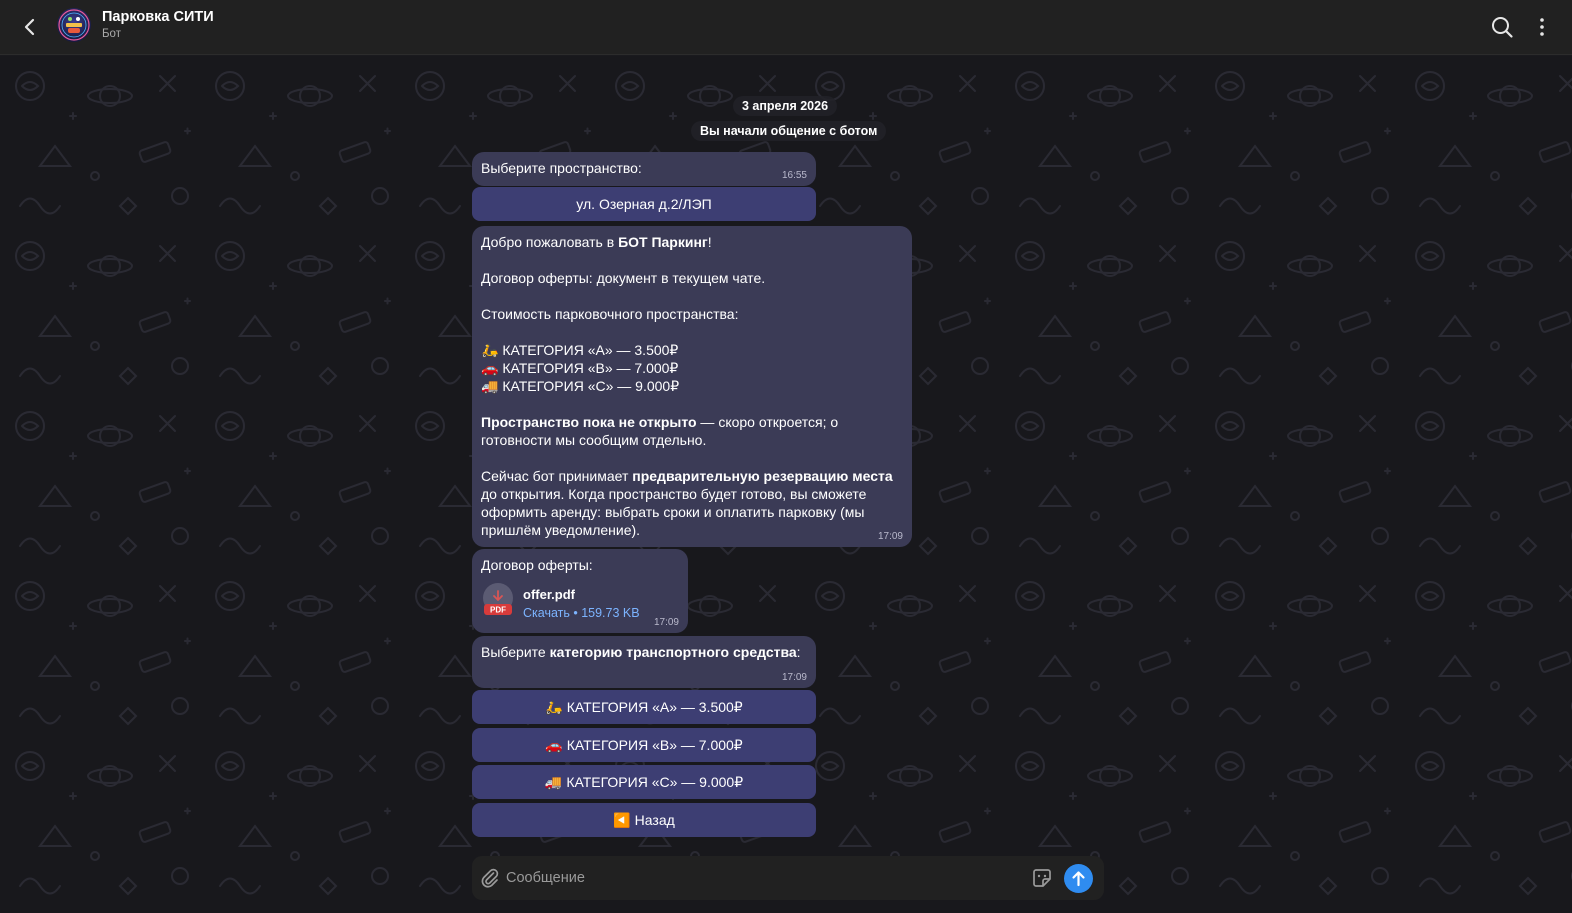 The image size is (1572, 913). I want to click on date-separator: 3 апреля 2026, so click(785, 106).